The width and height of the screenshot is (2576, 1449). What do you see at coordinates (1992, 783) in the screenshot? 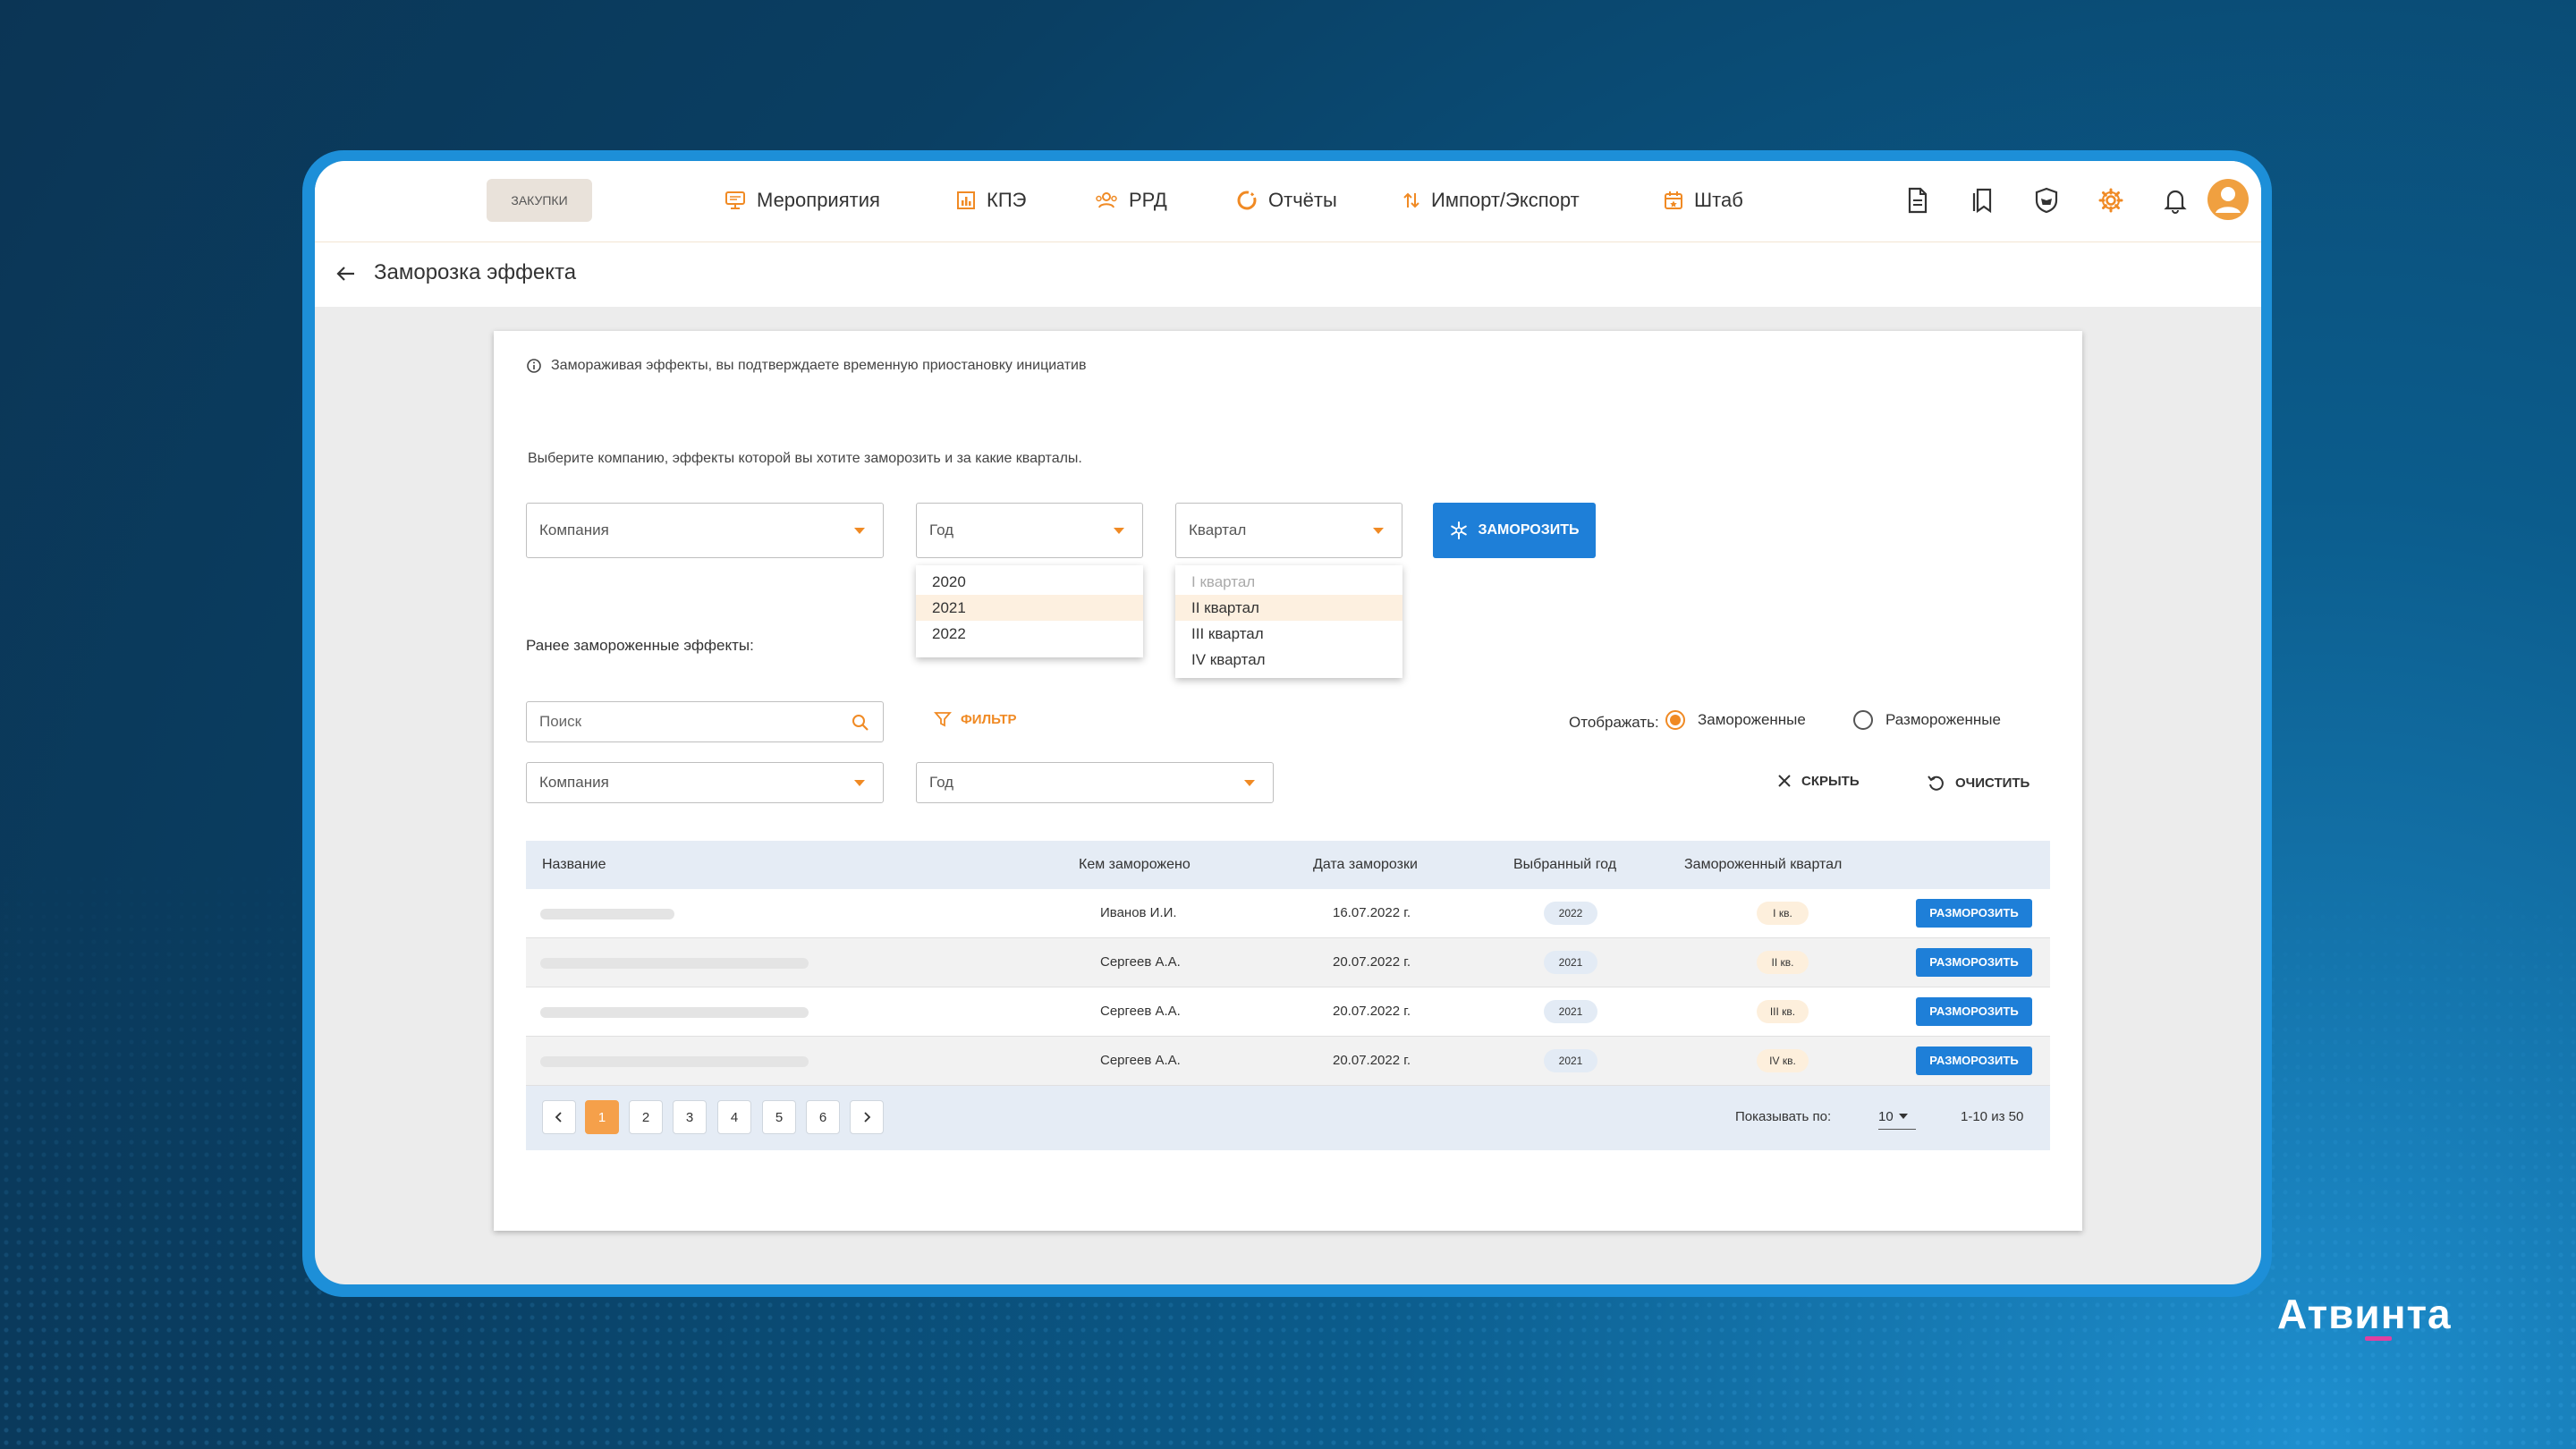
I see `clear-button-label: ОЧИСТИТЬ` at bounding box center [1992, 783].